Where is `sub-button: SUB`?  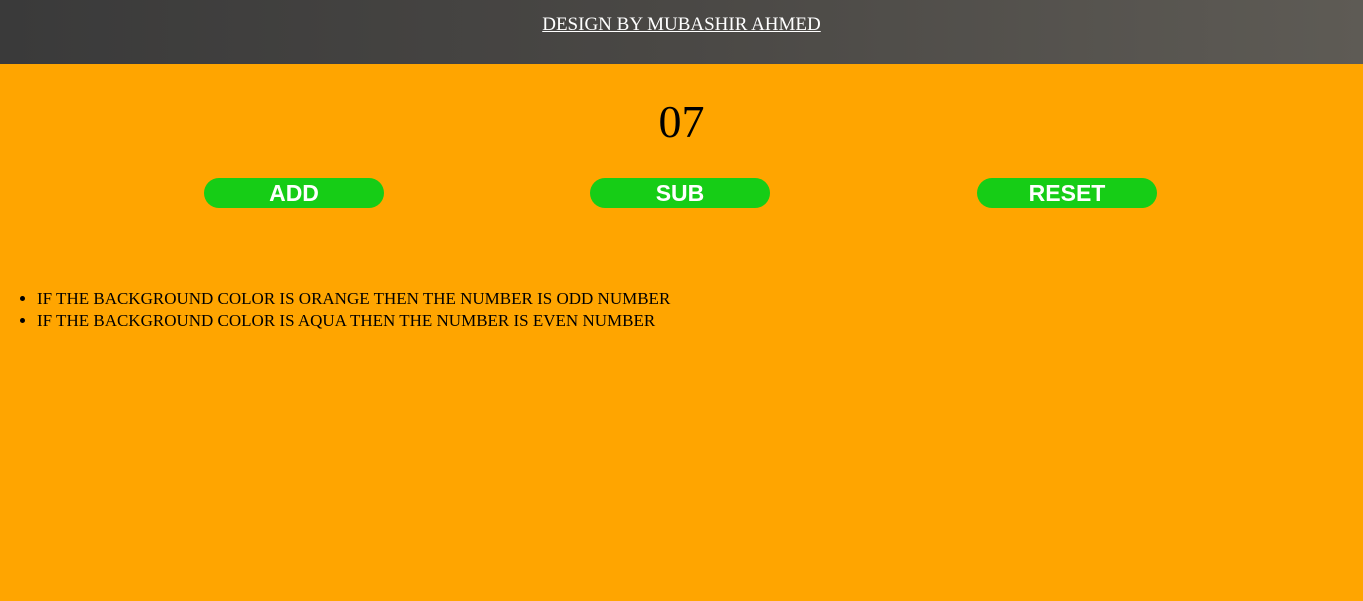
sub-button: SUB is located at coordinates (680, 193).